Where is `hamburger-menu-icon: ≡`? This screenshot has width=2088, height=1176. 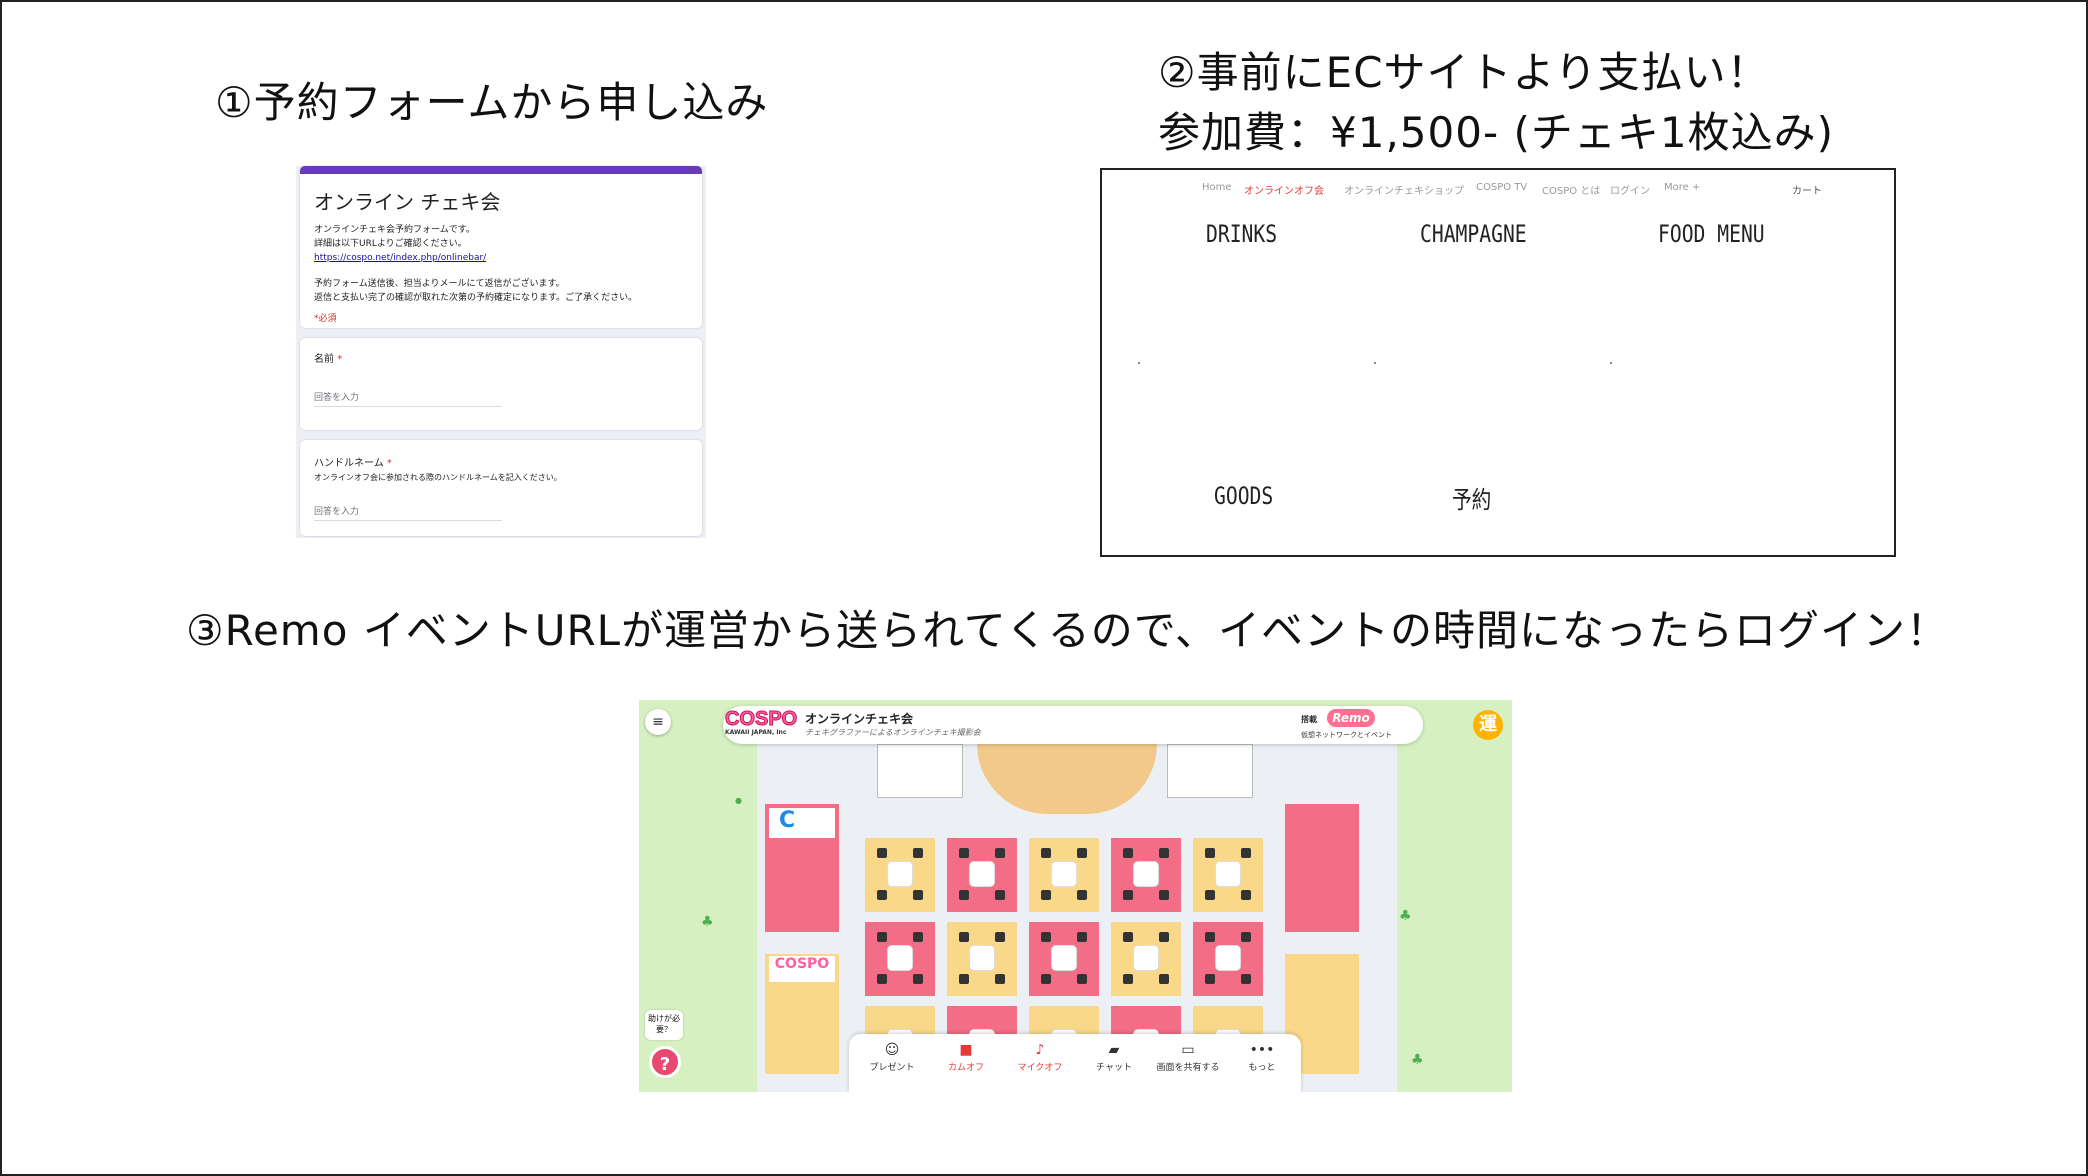 hamburger-menu-icon: ≡ is located at coordinates (658, 722).